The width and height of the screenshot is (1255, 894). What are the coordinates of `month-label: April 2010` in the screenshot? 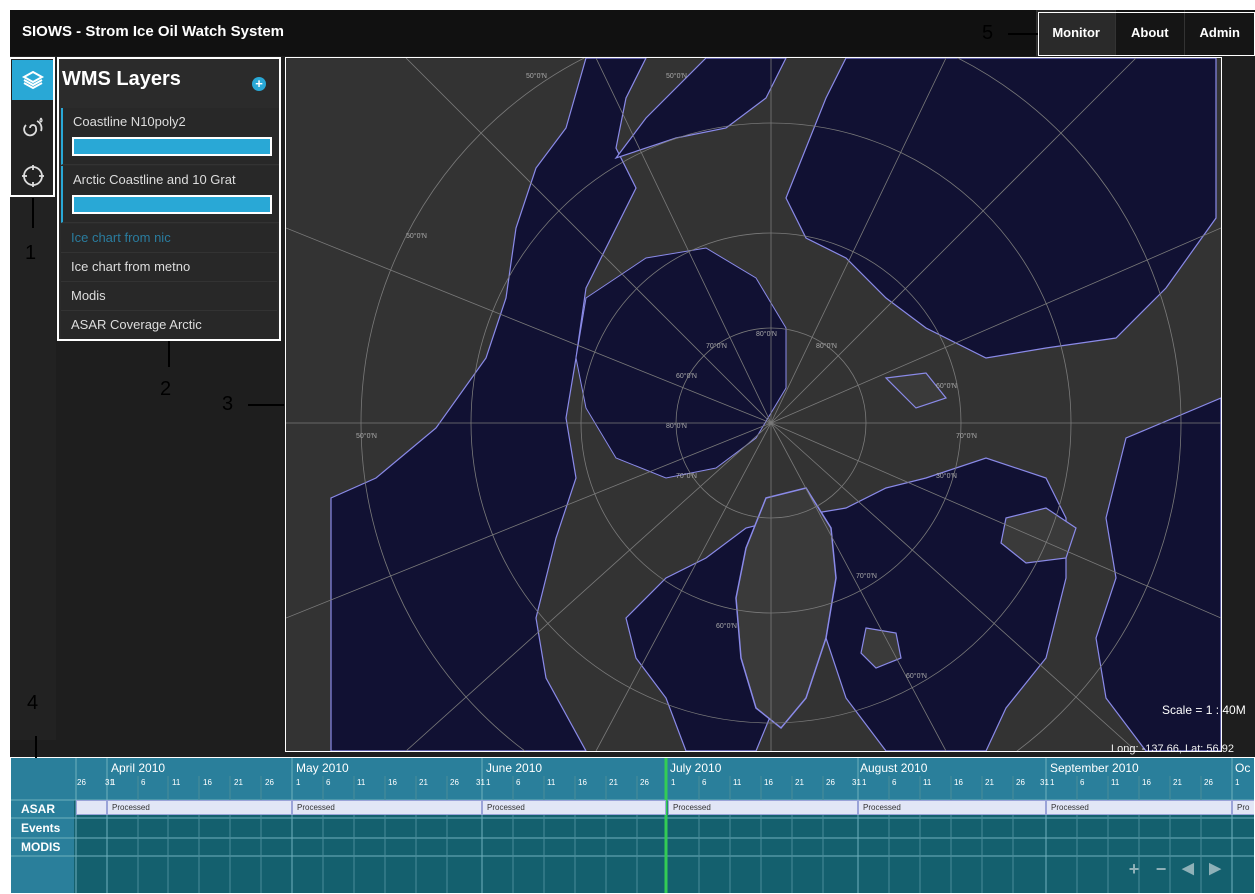 It's located at (138, 768).